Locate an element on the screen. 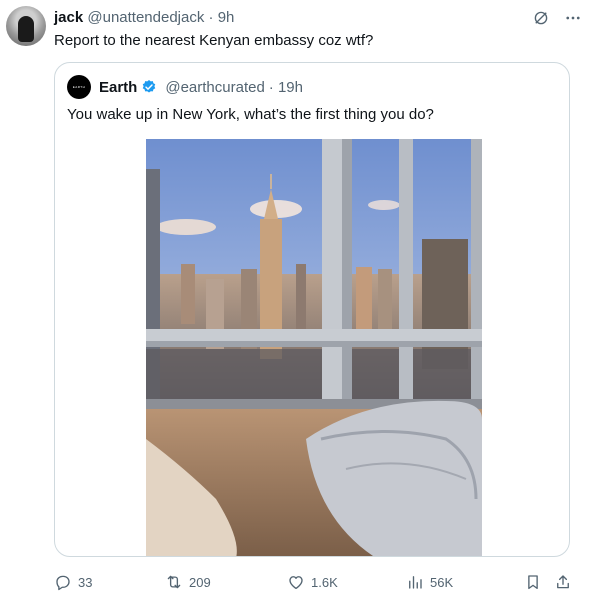  repost-icon is located at coordinates (174, 582).